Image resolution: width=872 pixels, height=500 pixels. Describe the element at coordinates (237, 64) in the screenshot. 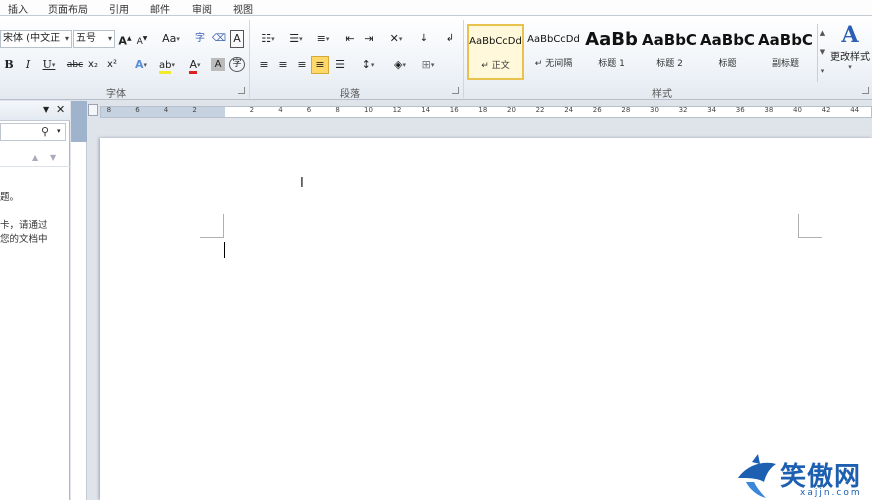

I see `enclose-char-button: 字` at that location.